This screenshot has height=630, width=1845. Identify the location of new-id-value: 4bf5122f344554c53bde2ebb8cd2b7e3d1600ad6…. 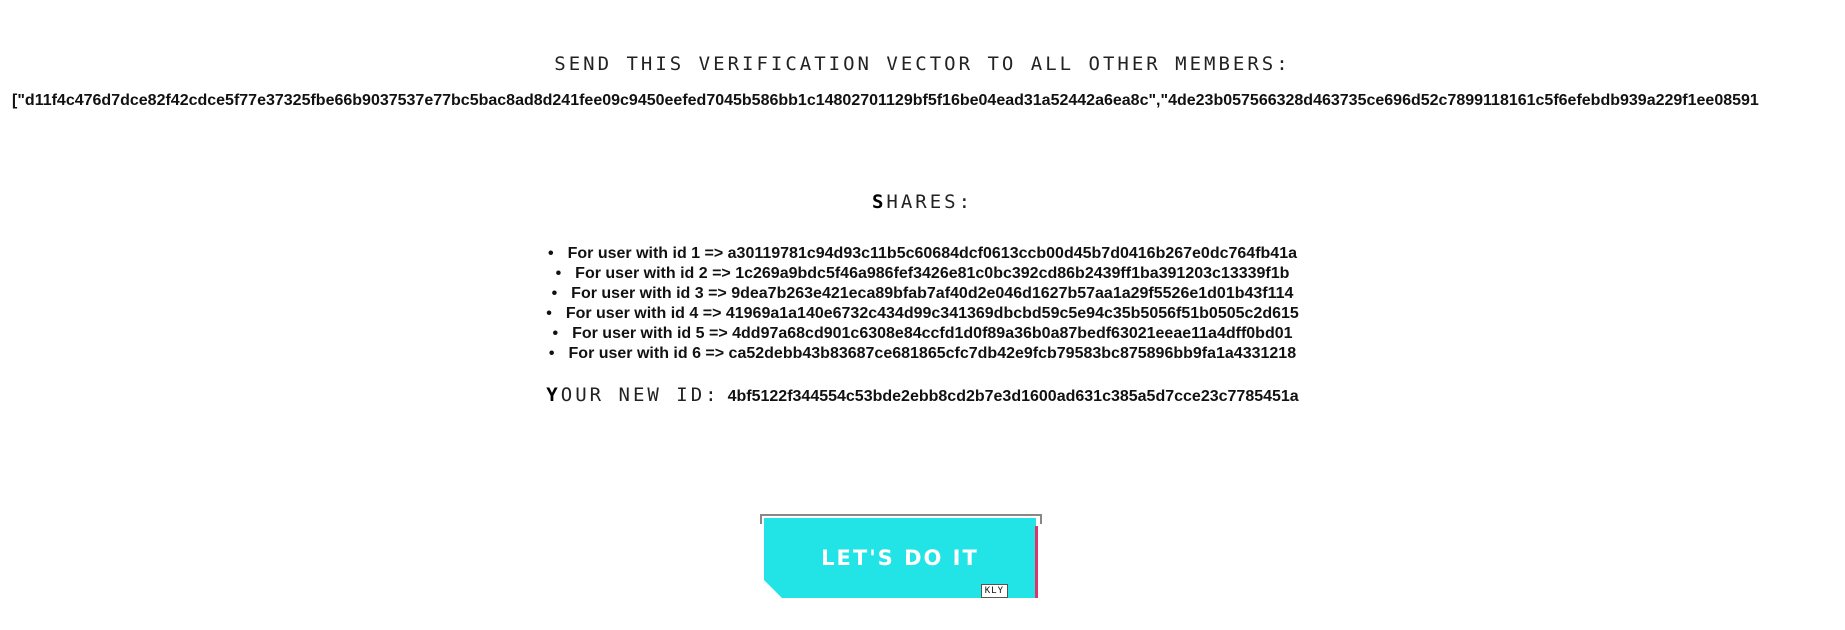
(1013, 396).